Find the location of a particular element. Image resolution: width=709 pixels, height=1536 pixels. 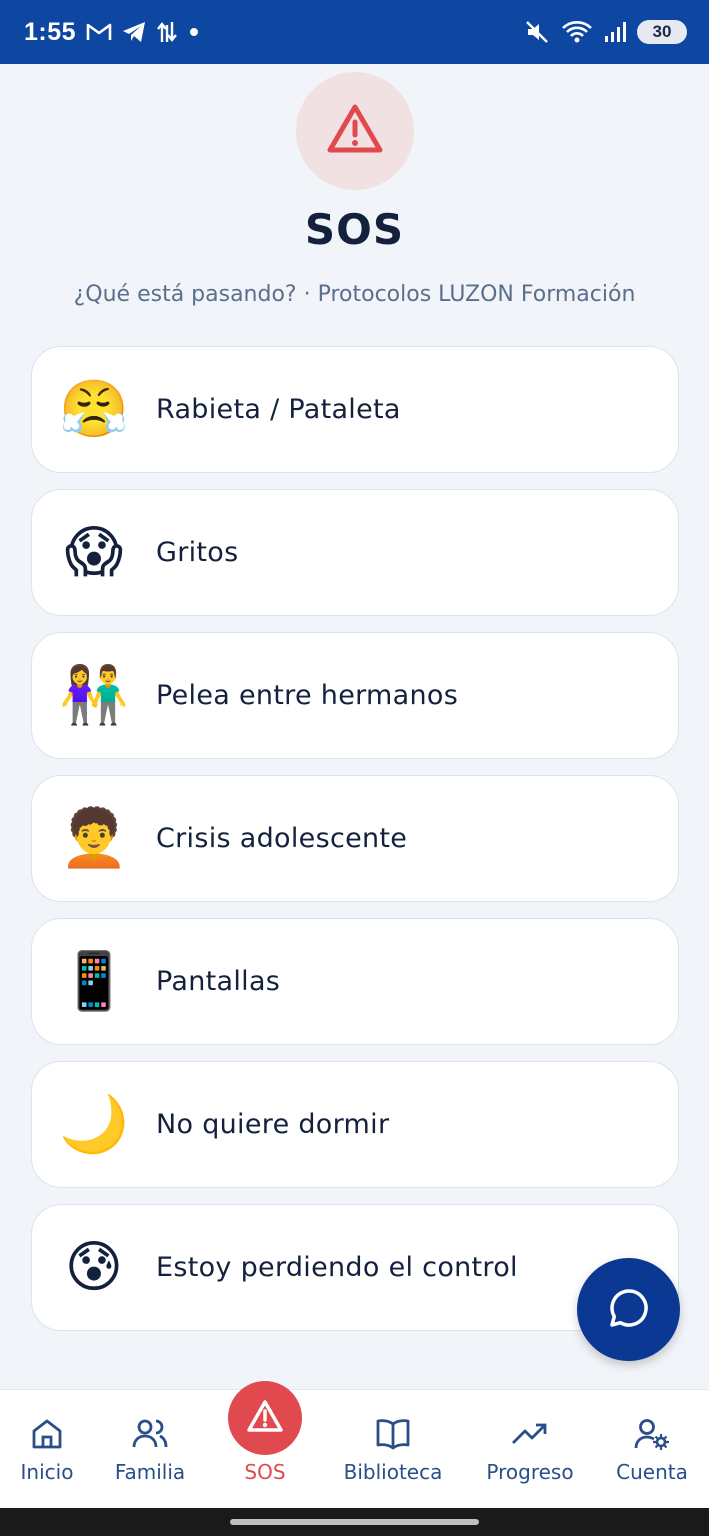

wifi-icon is located at coordinates (577, 32).